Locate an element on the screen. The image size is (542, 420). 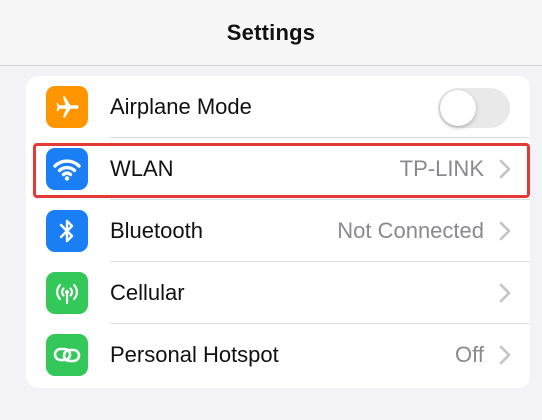
toggle-knob is located at coordinates (458, 108).